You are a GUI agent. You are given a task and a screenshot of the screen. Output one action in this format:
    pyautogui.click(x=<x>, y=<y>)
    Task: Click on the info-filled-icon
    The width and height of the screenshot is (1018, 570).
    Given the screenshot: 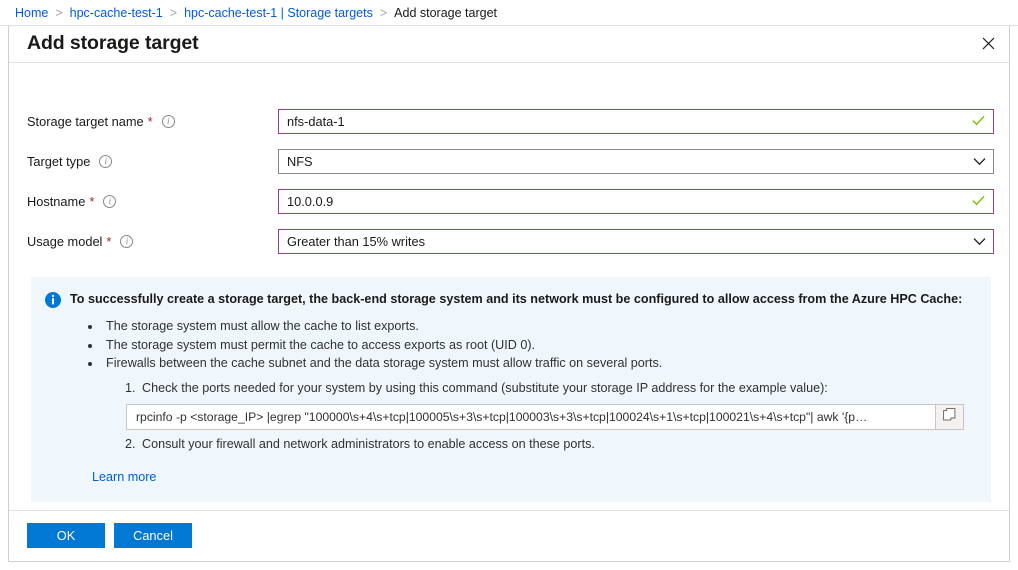 What is the action you would take?
    pyautogui.click(x=53, y=300)
    